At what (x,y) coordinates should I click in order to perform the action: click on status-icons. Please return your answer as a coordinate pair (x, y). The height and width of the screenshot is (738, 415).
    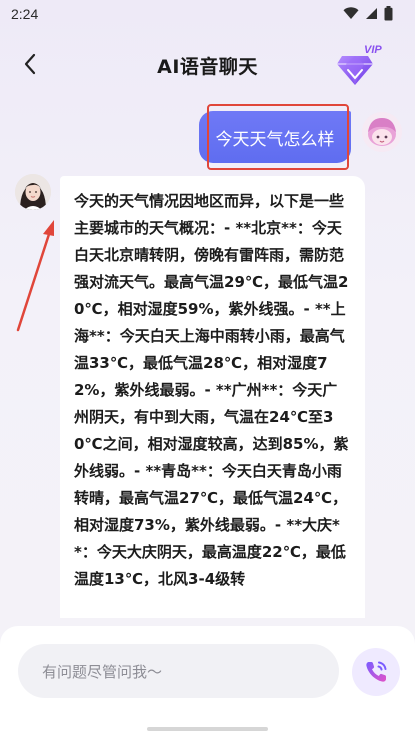
    Looking at the image, I should click on (368, 13).